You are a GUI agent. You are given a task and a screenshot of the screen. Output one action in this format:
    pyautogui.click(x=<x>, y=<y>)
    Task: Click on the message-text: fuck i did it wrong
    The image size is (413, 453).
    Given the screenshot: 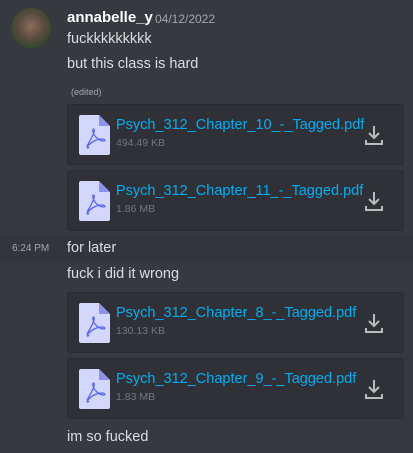 What is the action you would take?
    pyautogui.click(x=123, y=274)
    